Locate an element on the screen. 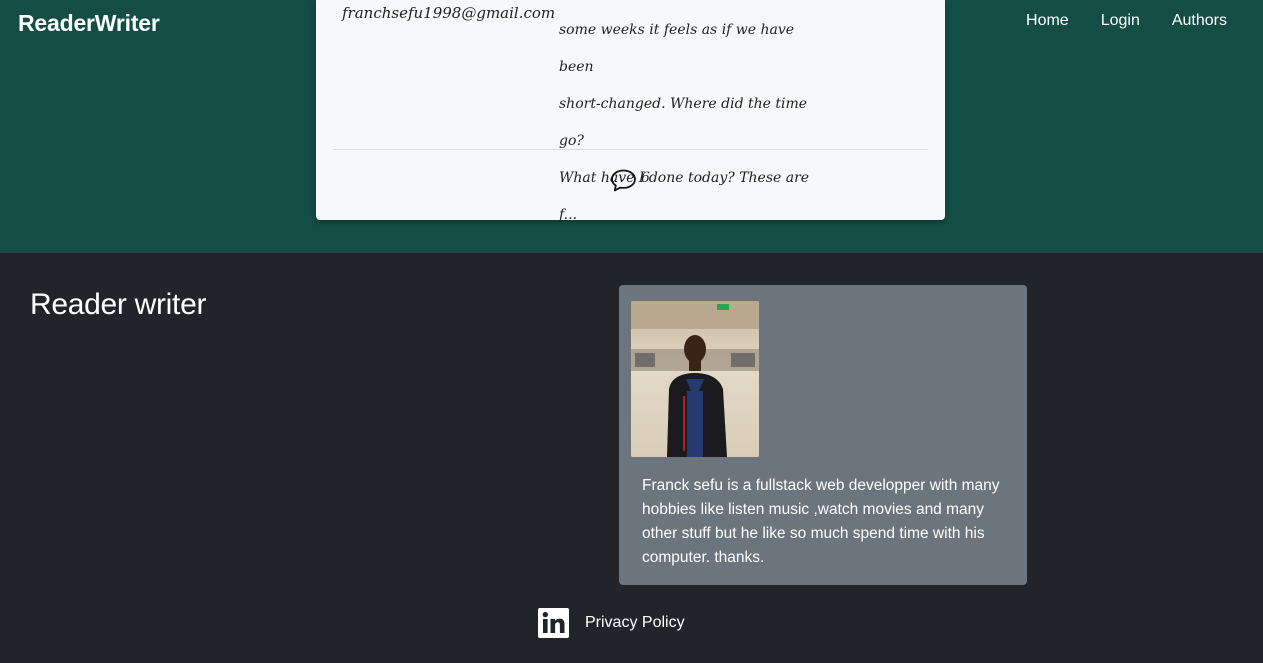  comment-count: 6 is located at coordinates (645, 177).